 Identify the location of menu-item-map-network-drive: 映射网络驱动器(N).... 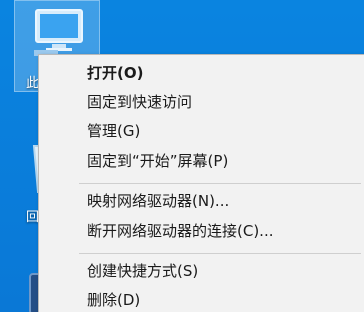
(201, 201).